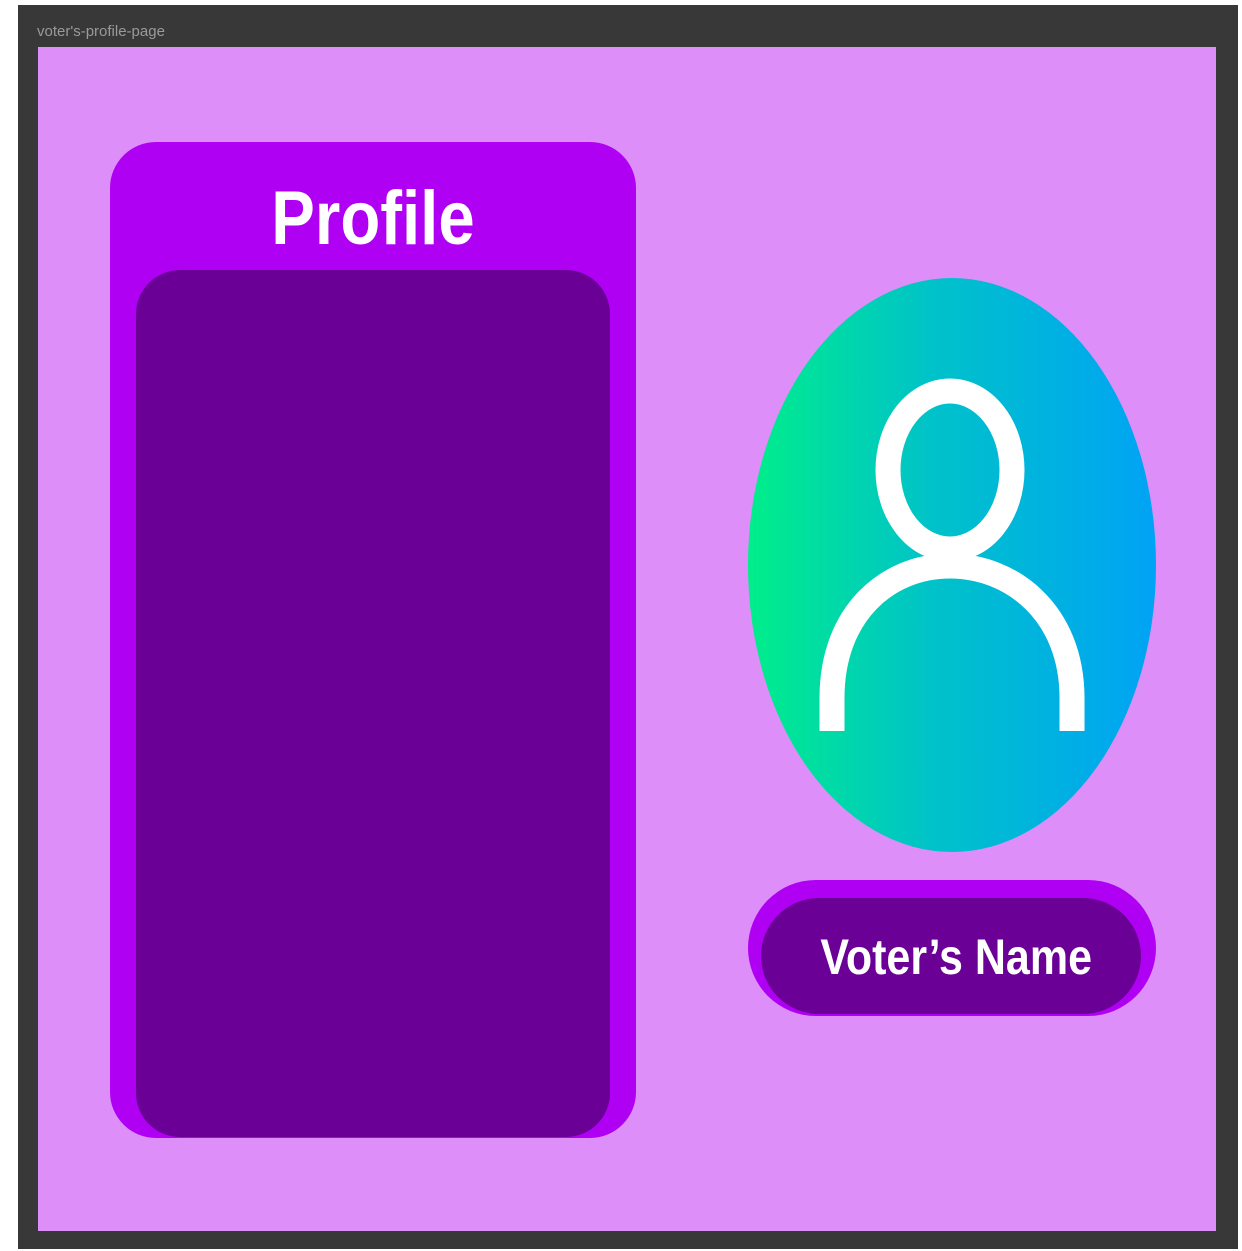 The height and width of the screenshot is (1251, 1242). I want to click on voter-name-field: Voter’s Name, so click(951, 956).